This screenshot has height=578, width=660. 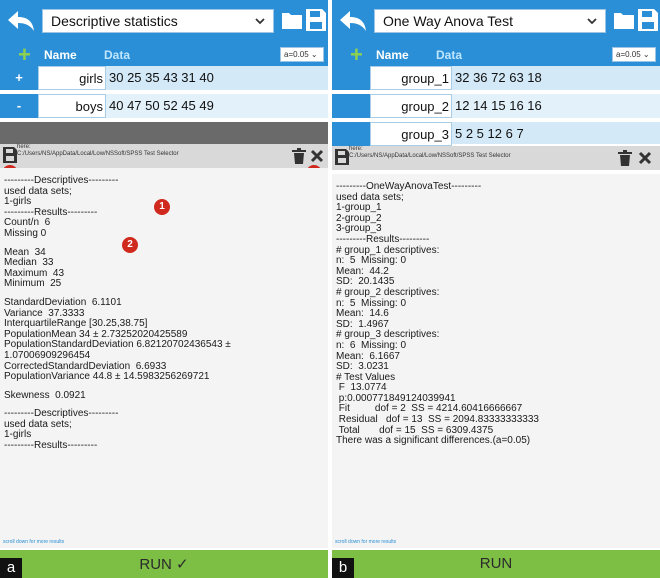 I want to click on test-select-dropdown: Descriptive statistics, so click(x=158, y=21).